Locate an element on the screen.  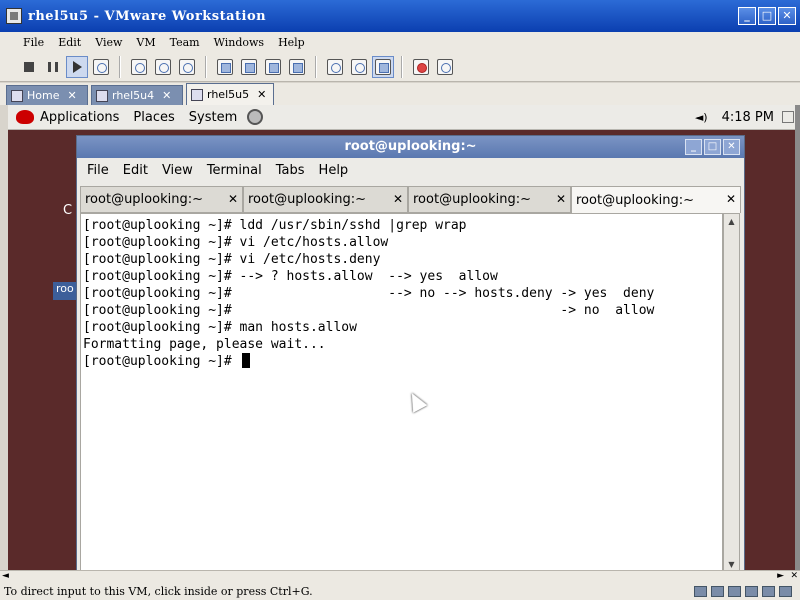
resize-grip-icon: ✕ is located at coordinates (794, 576).